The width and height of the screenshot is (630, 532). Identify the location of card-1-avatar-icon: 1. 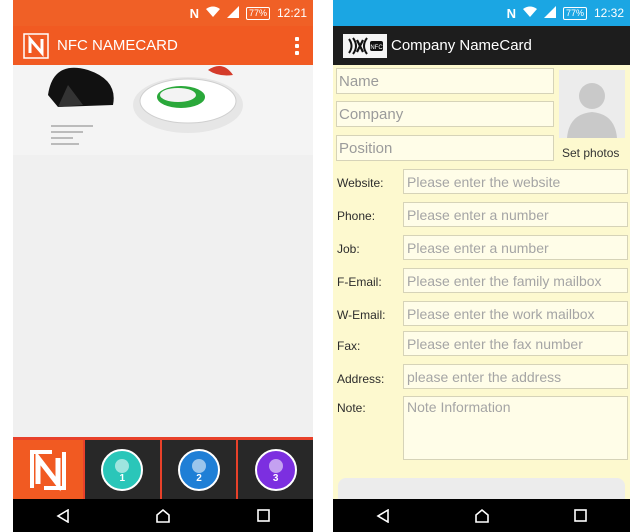
(122, 469).